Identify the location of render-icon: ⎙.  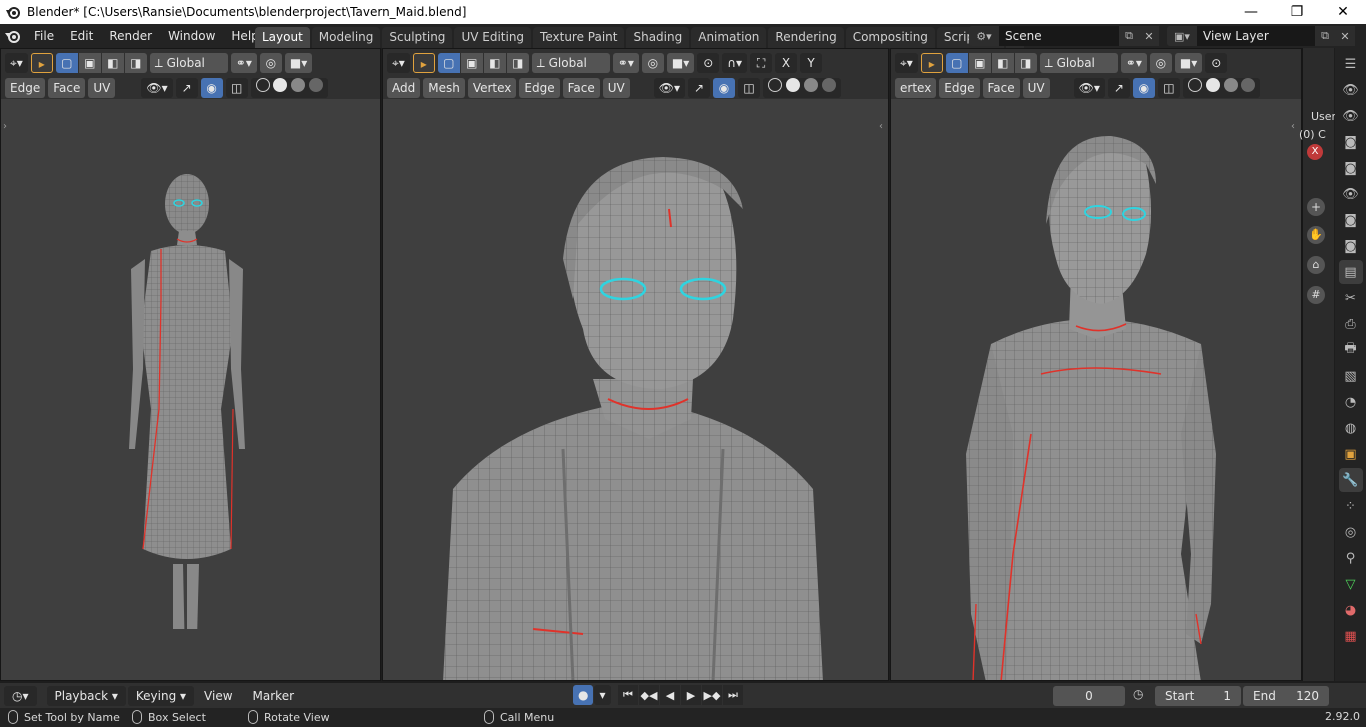
(1351, 324).